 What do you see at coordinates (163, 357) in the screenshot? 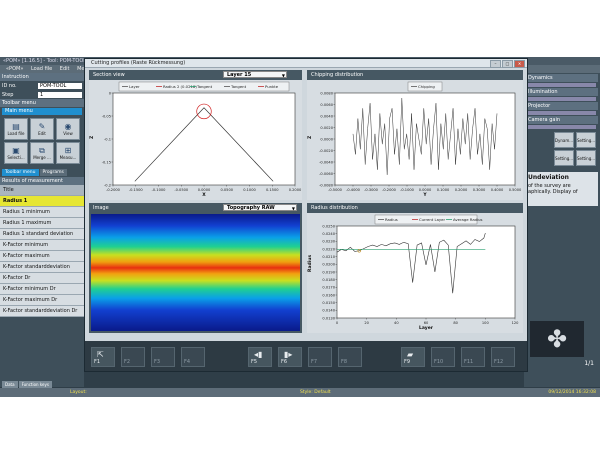
I see `f3-key: F3` at bounding box center [163, 357].